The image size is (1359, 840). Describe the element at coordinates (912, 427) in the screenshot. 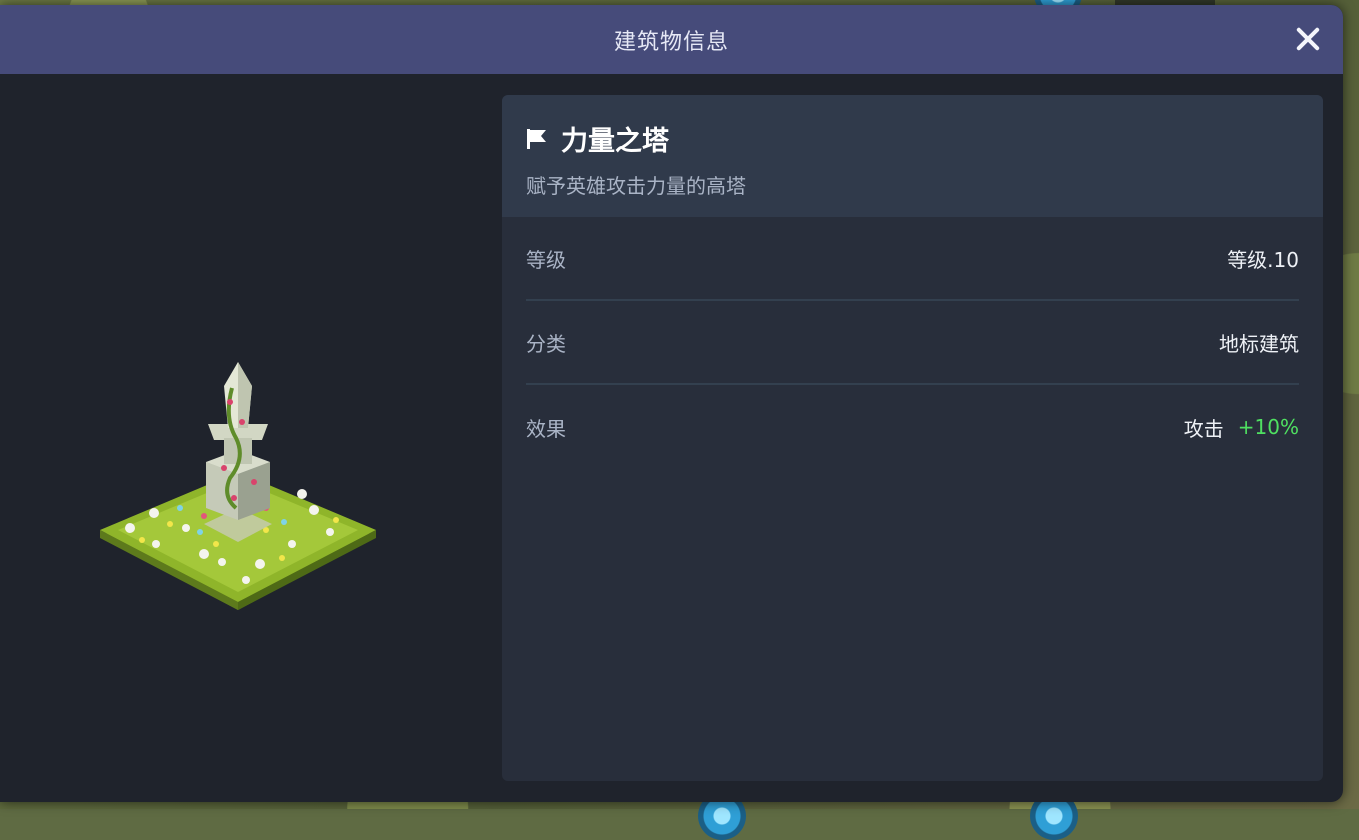

I see `stat-row-effect: 效果 攻击 +10%` at that location.